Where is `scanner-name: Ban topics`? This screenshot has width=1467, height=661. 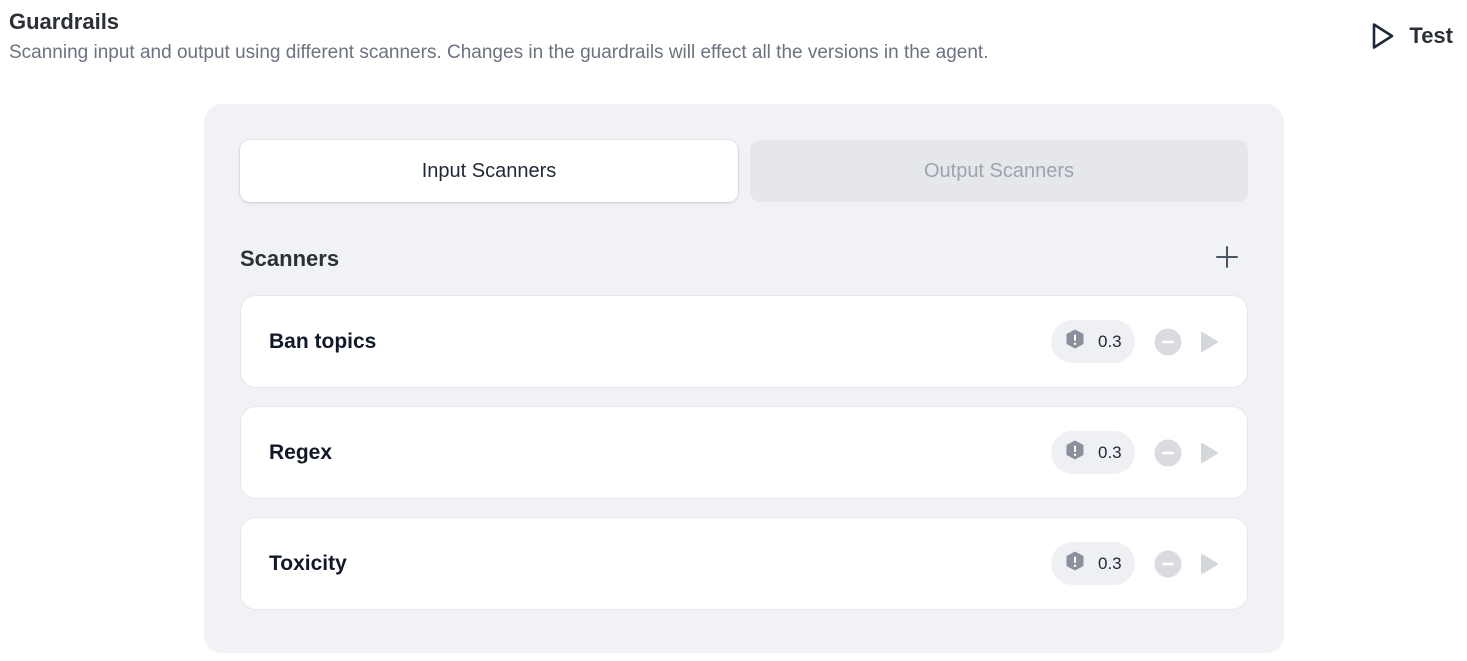
scanner-name: Ban topics is located at coordinates (323, 341).